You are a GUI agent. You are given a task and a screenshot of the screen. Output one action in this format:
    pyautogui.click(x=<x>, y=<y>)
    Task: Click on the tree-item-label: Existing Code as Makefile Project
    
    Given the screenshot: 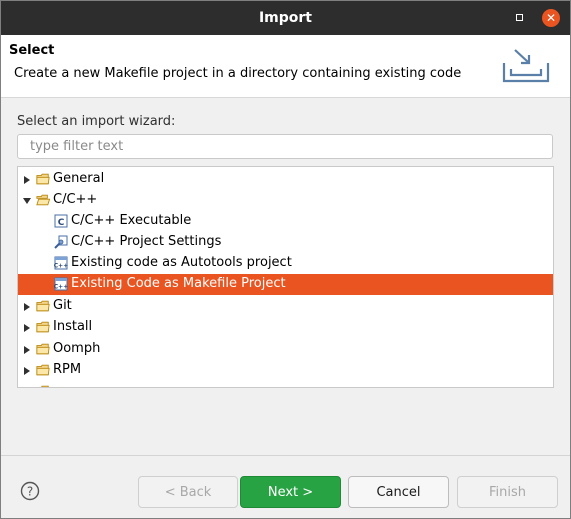 What is the action you would take?
    pyautogui.click(x=178, y=283)
    